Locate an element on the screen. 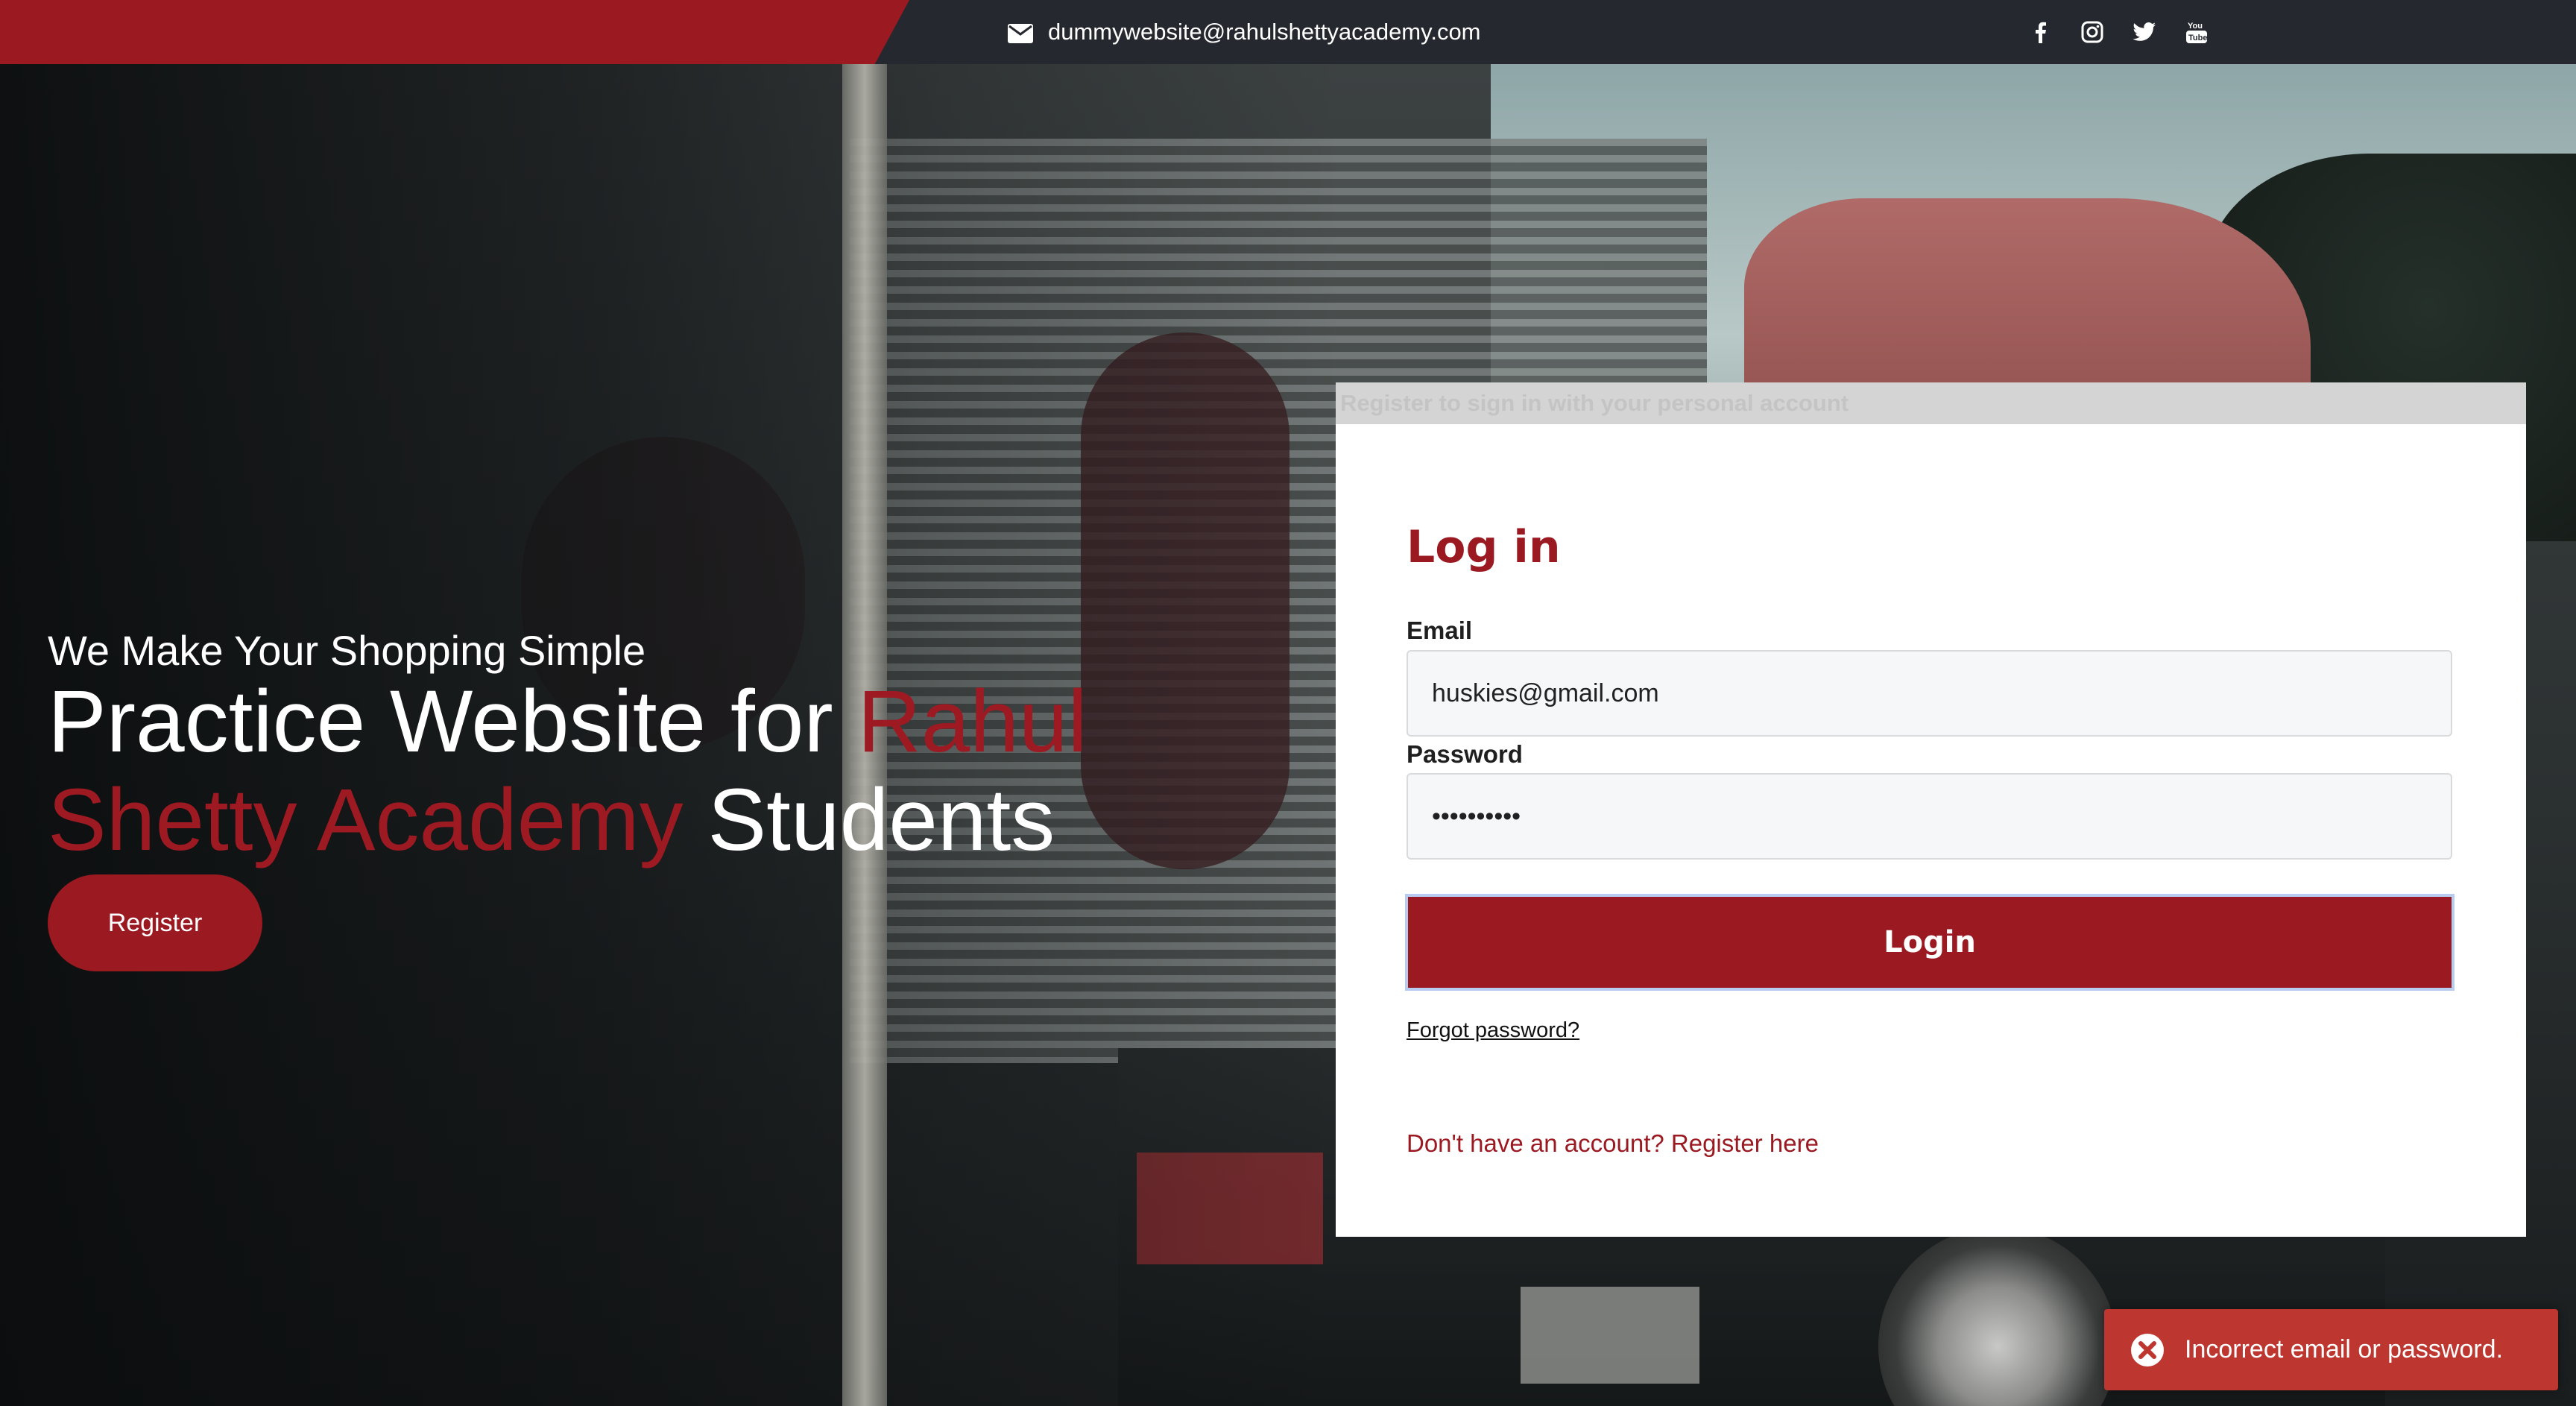 The height and width of the screenshot is (1406, 2576). login-title: Log in is located at coordinates (1484, 547).